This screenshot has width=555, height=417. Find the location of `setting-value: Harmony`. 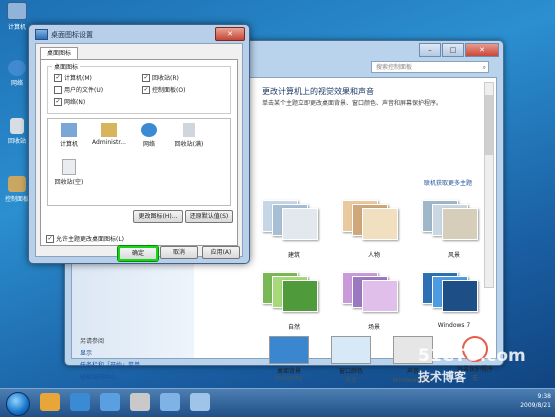

setting-value: Harmony is located at coordinates (289, 378).